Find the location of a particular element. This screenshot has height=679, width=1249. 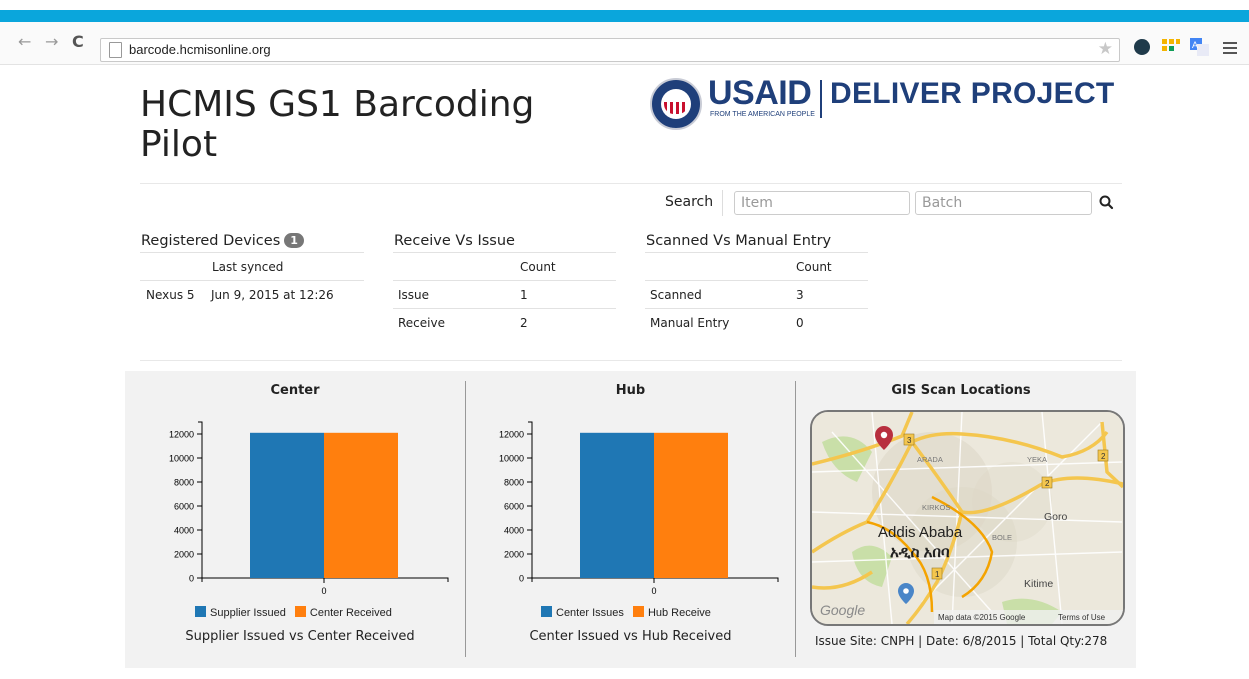

svm-header-line is located at coordinates (756, 252).